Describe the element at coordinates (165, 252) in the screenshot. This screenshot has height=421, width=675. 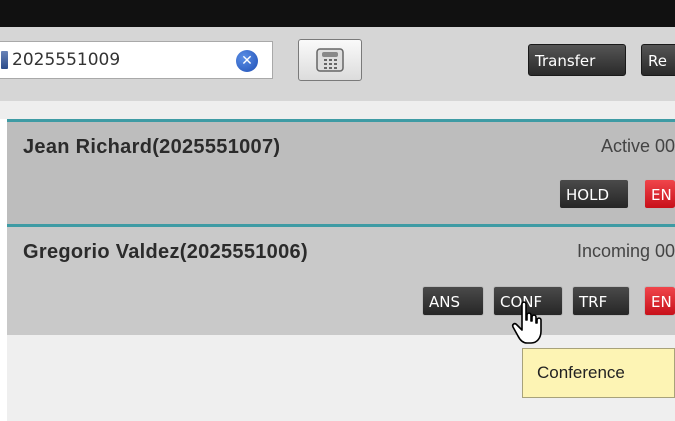
I see `caller-name: Gregorio Valdez(2025551006)` at that location.